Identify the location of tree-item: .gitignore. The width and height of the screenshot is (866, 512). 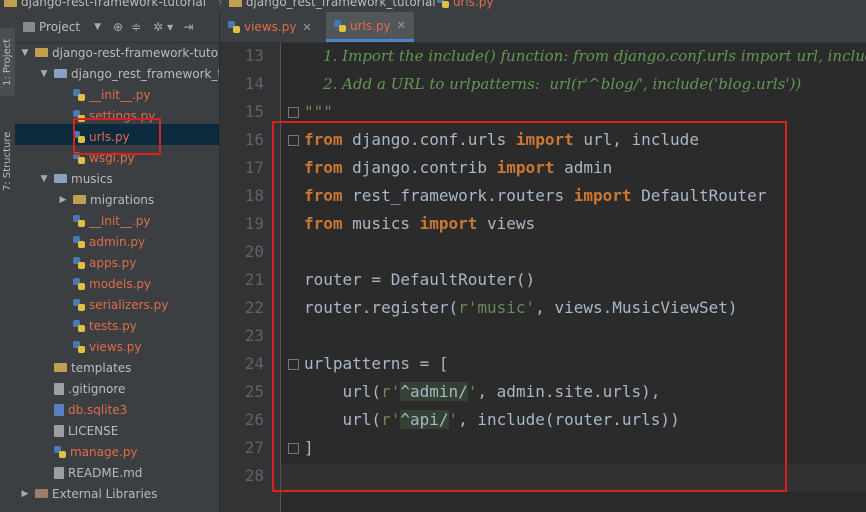
(81, 388).